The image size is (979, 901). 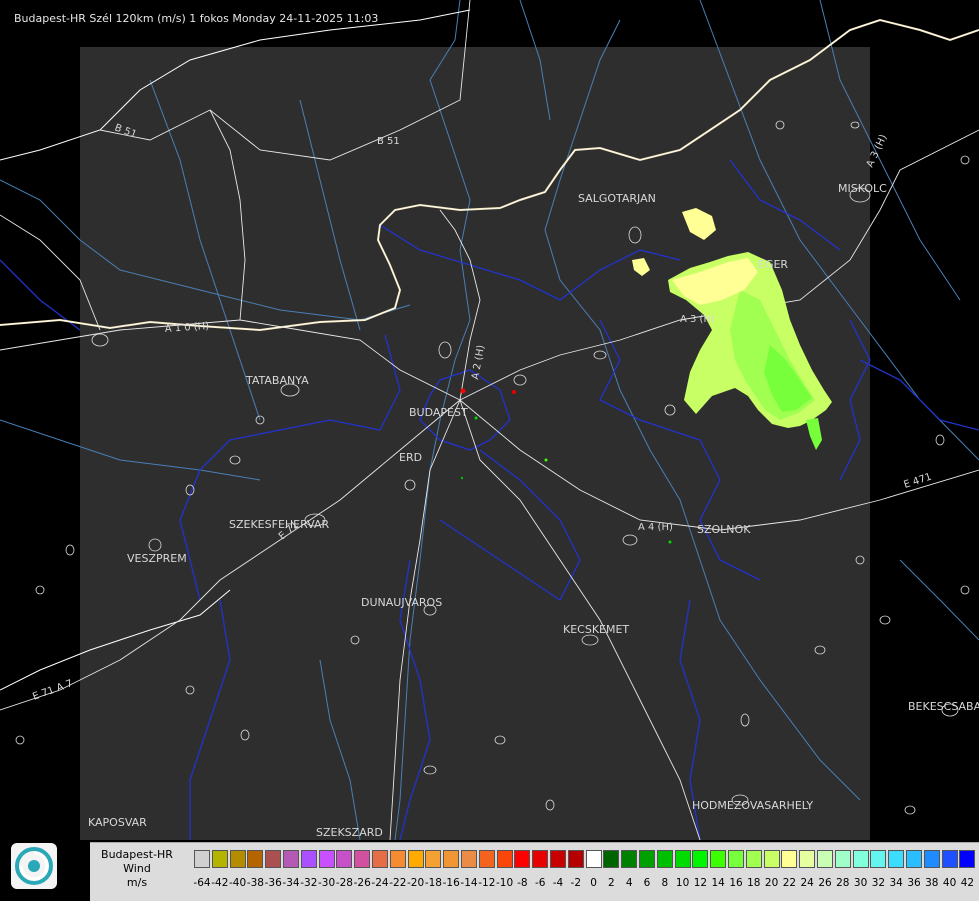 I want to click on place-kaposvar: KAPOSVAR, so click(x=117, y=822).